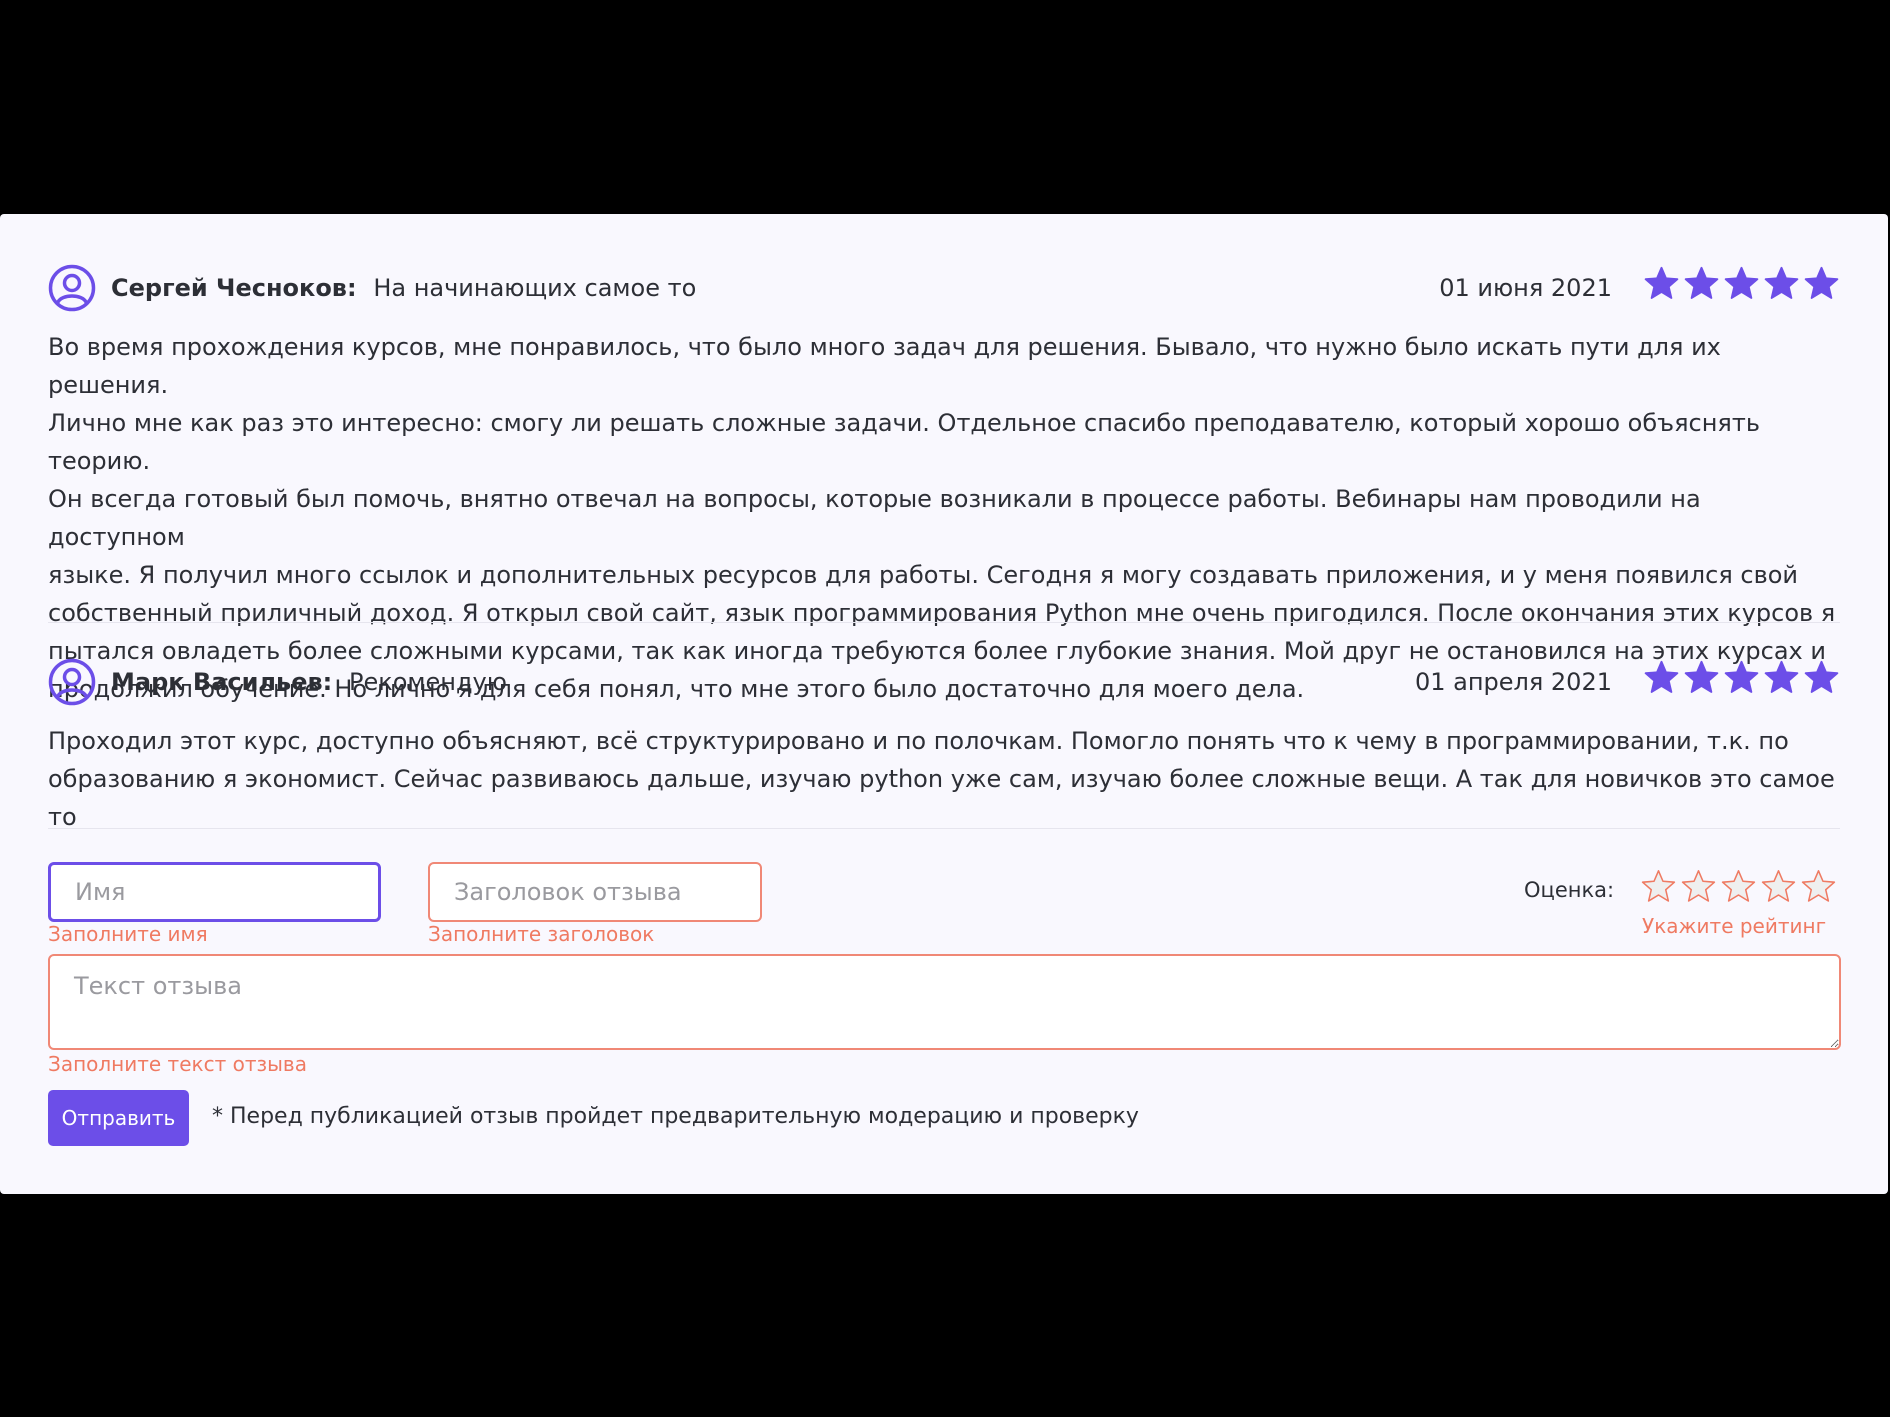 The image size is (1890, 1417). What do you see at coordinates (1513, 682) in the screenshot?
I see `review-date: 01 апреля 2021` at bounding box center [1513, 682].